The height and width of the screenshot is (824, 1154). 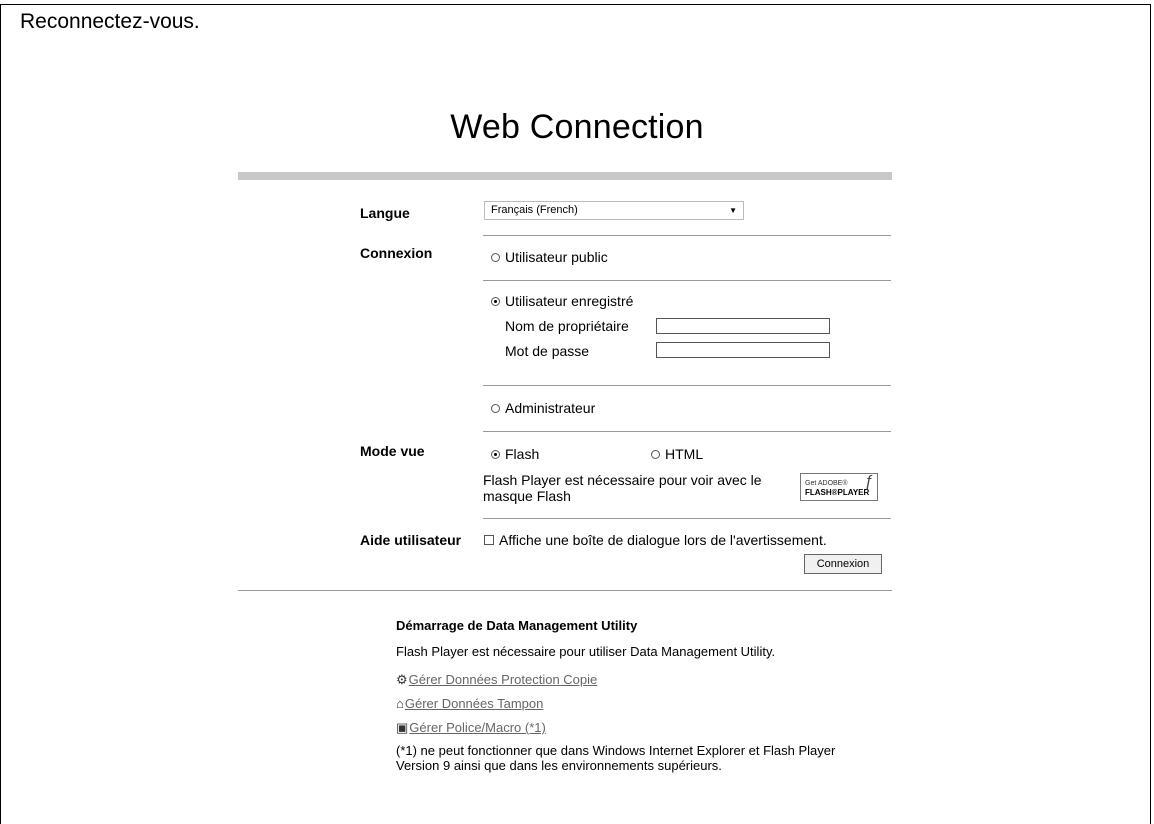 What do you see at coordinates (411, 540) in the screenshot?
I see `user-help-label: Aide utilisateur` at bounding box center [411, 540].